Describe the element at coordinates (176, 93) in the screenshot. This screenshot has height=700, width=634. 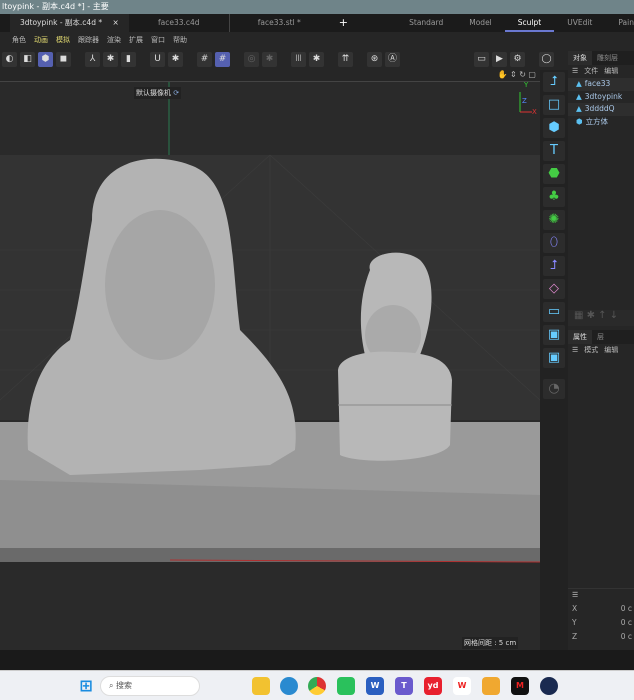
I see `camera-cycle-icon: ⟳` at that location.